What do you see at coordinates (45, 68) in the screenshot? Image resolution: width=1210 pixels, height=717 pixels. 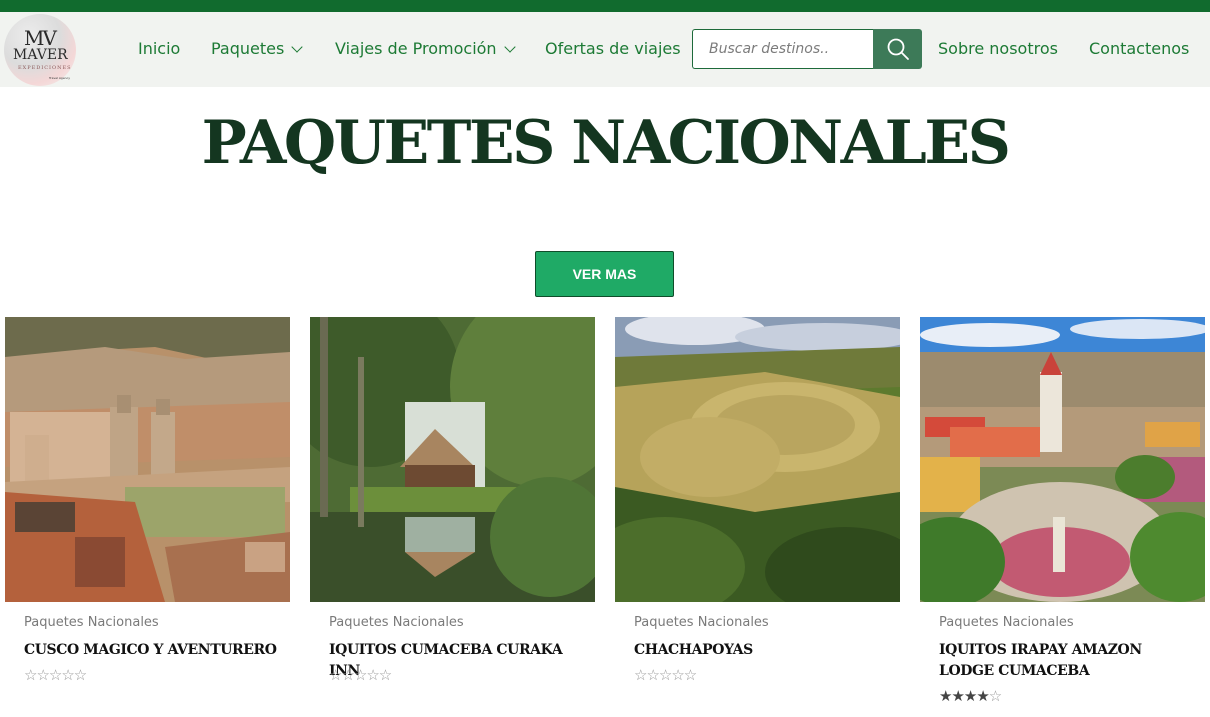 I see `logo-subtitle: EXPEDICIONES` at bounding box center [45, 68].